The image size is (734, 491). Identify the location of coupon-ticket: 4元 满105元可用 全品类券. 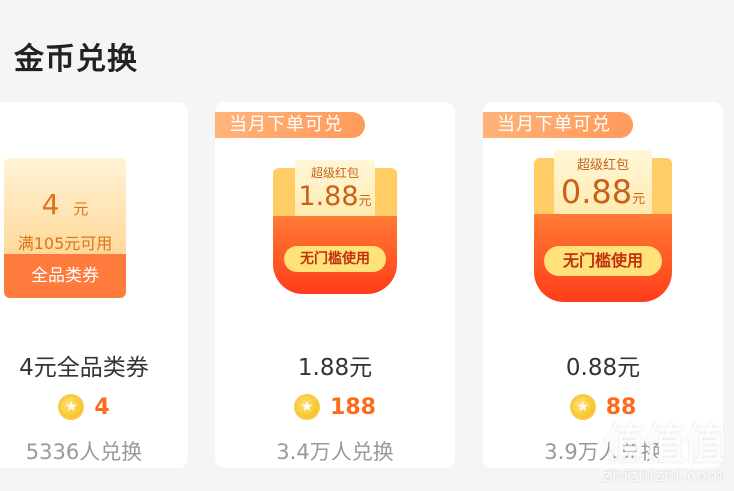
(65, 228).